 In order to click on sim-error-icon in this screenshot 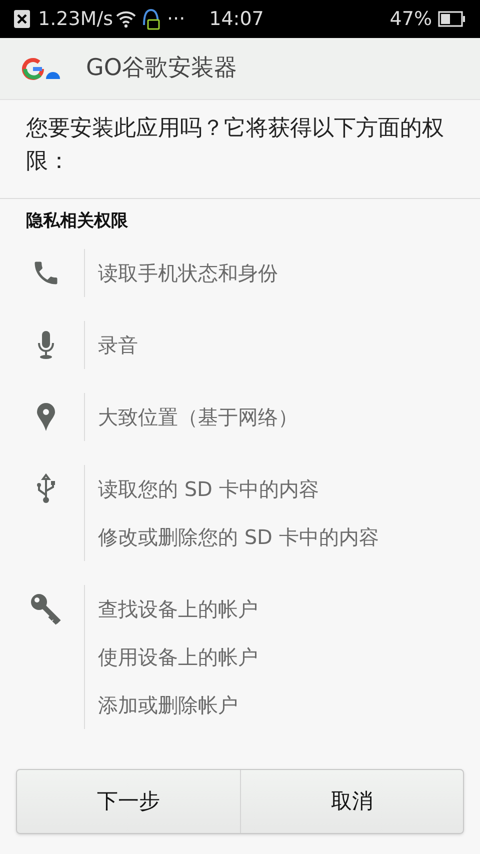, I will do `click(22, 19)`.